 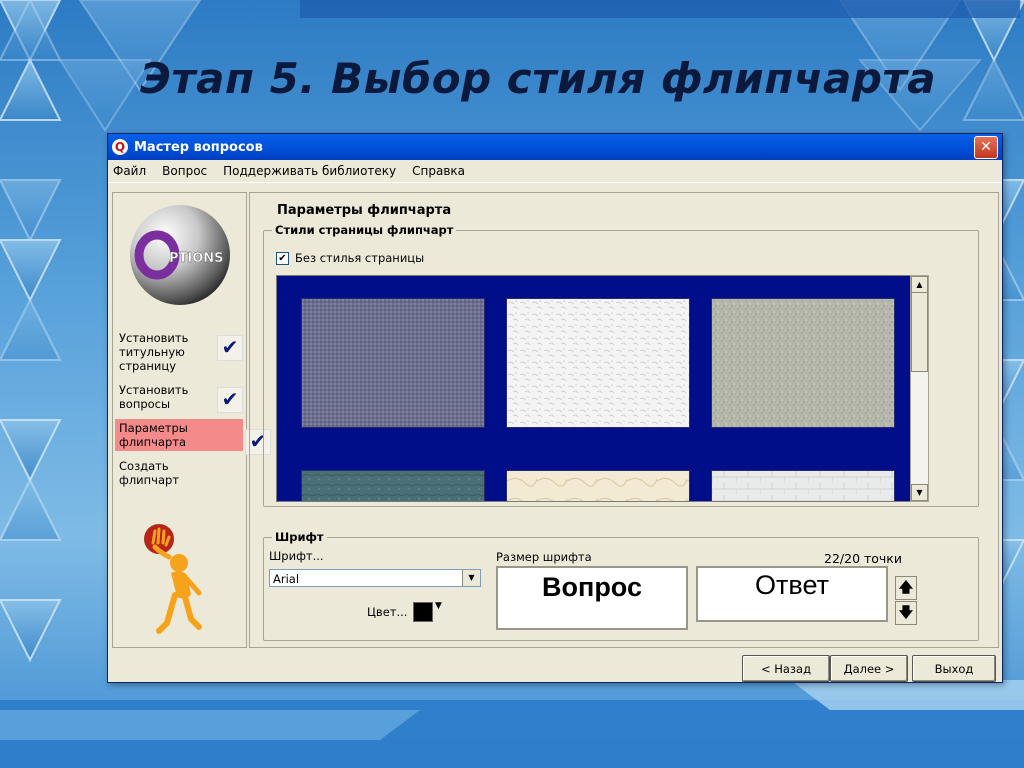 What do you see at coordinates (906, 613) in the screenshot?
I see `size-down-button: 🡇` at bounding box center [906, 613].